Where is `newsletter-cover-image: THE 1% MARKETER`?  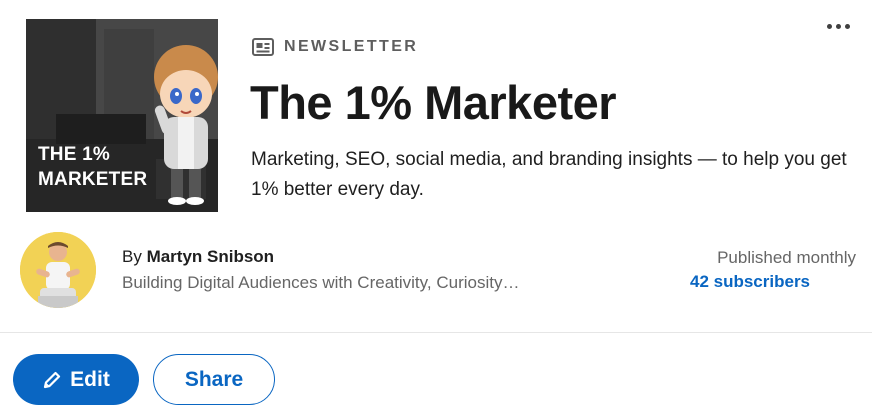 newsletter-cover-image: THE 1% MARKETER is located at coordinates (122, 115).